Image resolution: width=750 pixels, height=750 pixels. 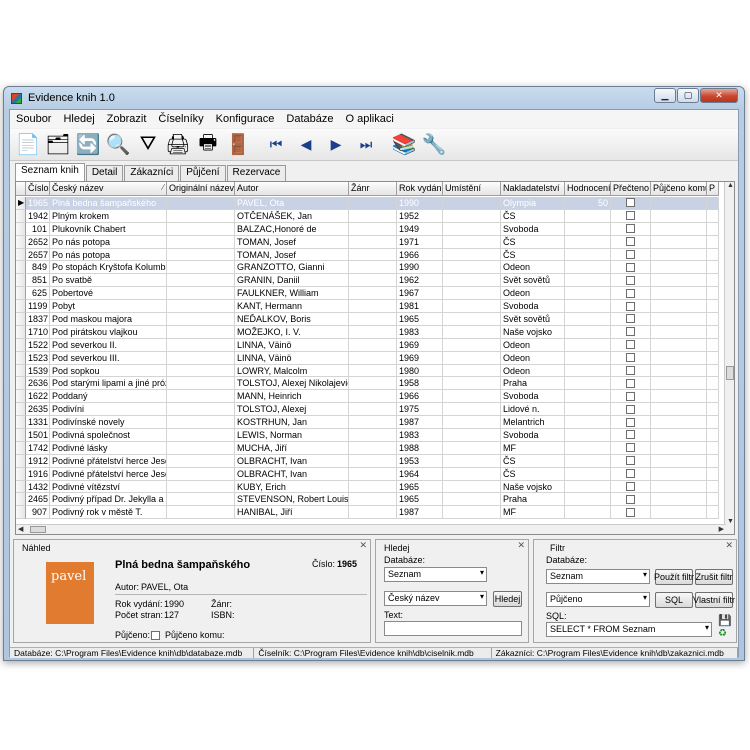 I want to click on scroll-down-icon: ▼, so click(x=730, y=521).